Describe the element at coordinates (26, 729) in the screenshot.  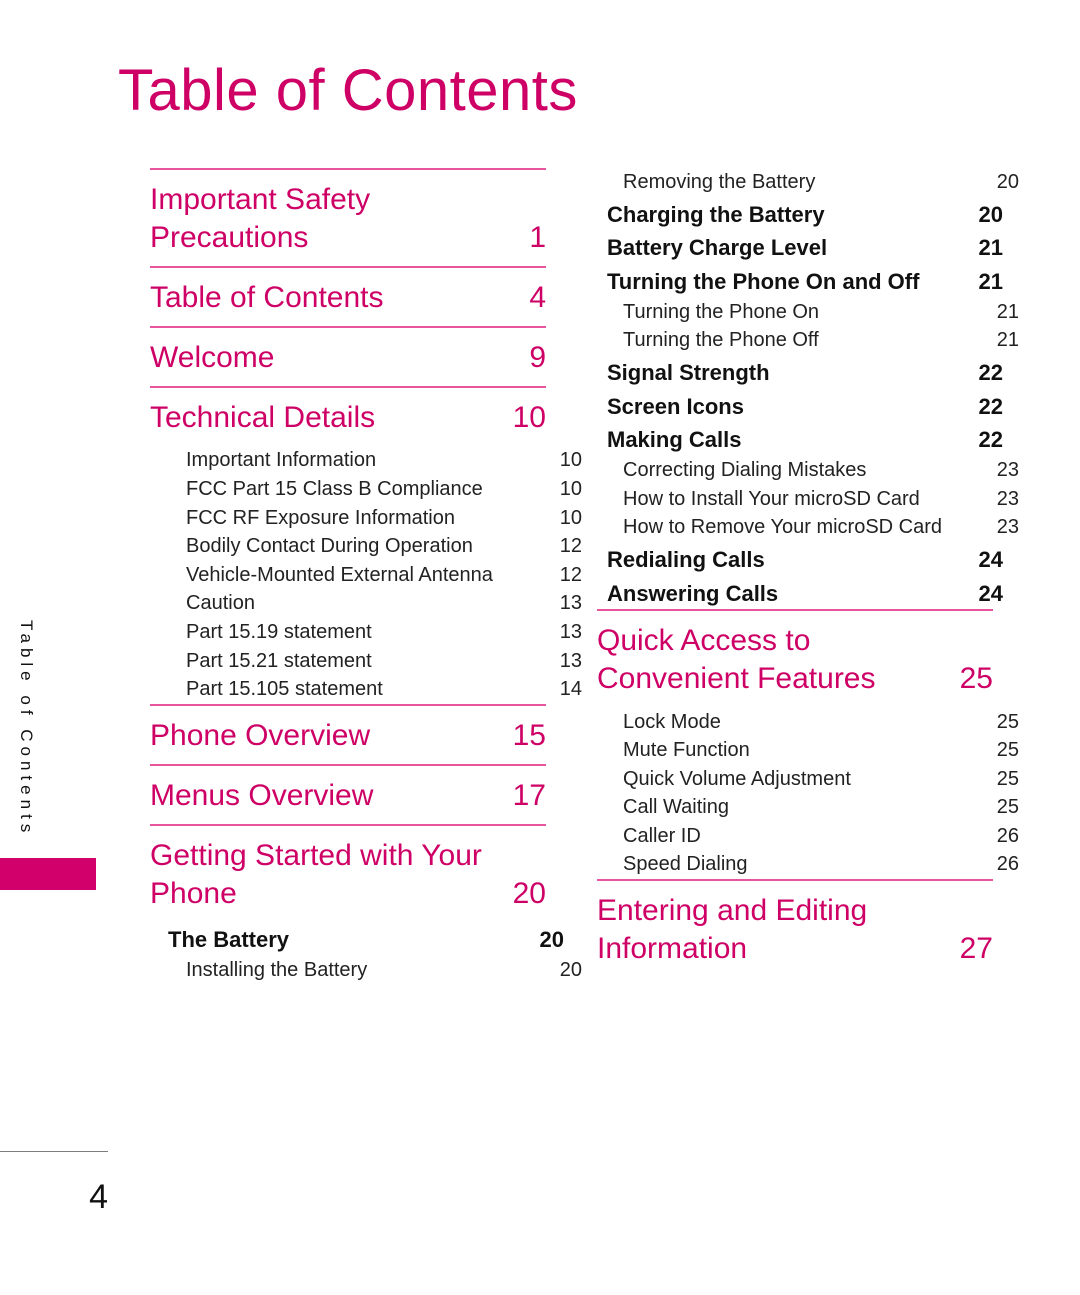
I see `side-tab-running-head: Table of Contents` at that location.